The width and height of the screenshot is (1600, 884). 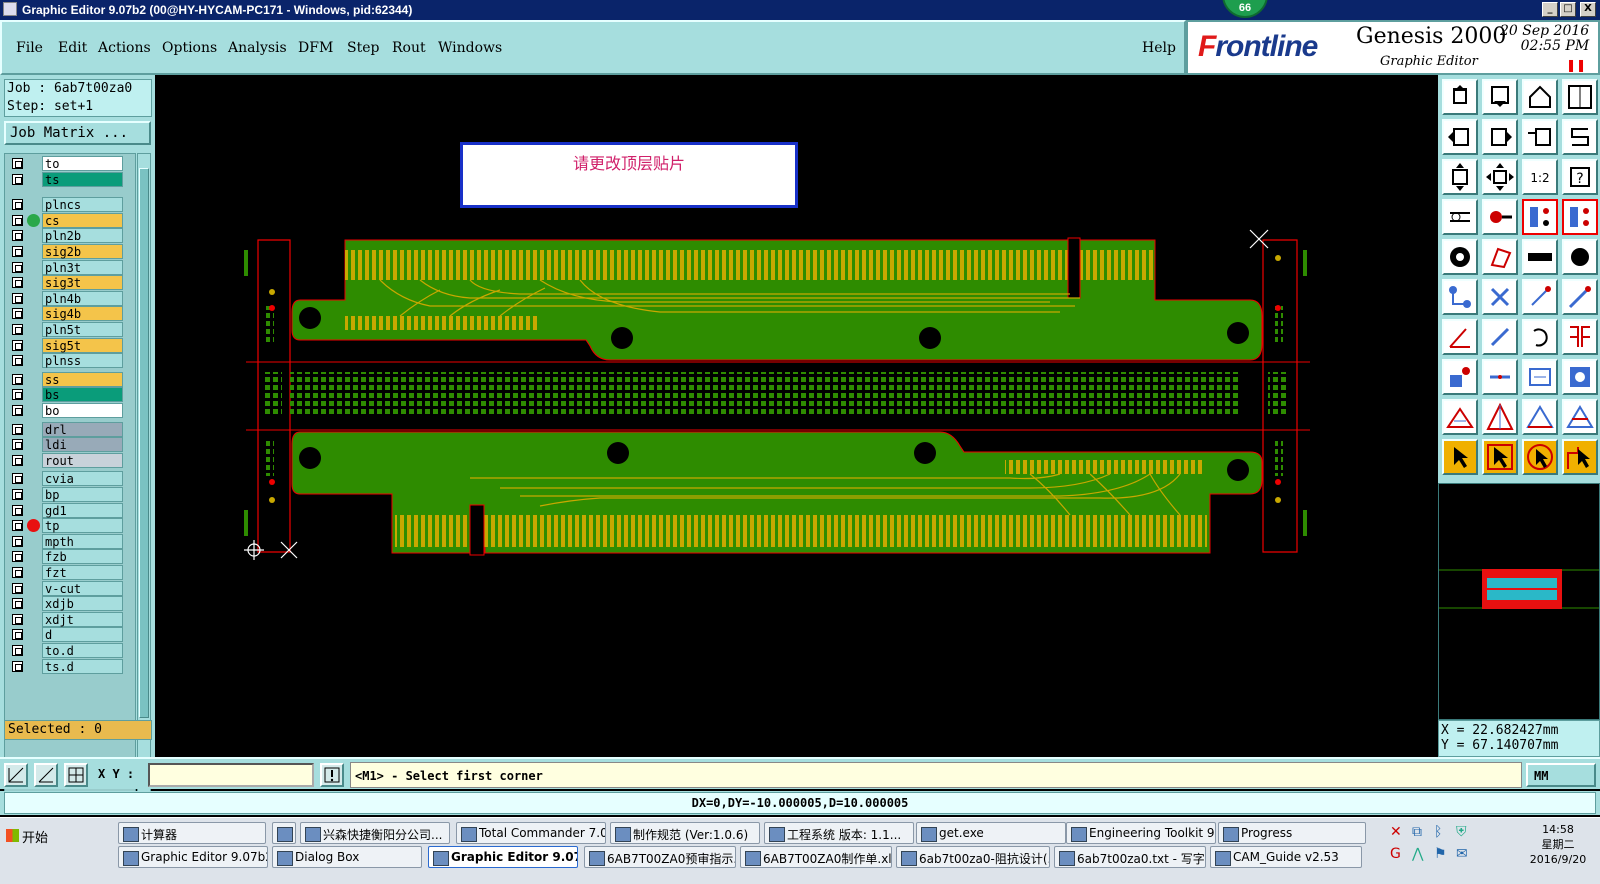 What do you see at coordinates (1500, 377) in the screenshot?
I see `line-icon` at bounding box center [1500, 377].